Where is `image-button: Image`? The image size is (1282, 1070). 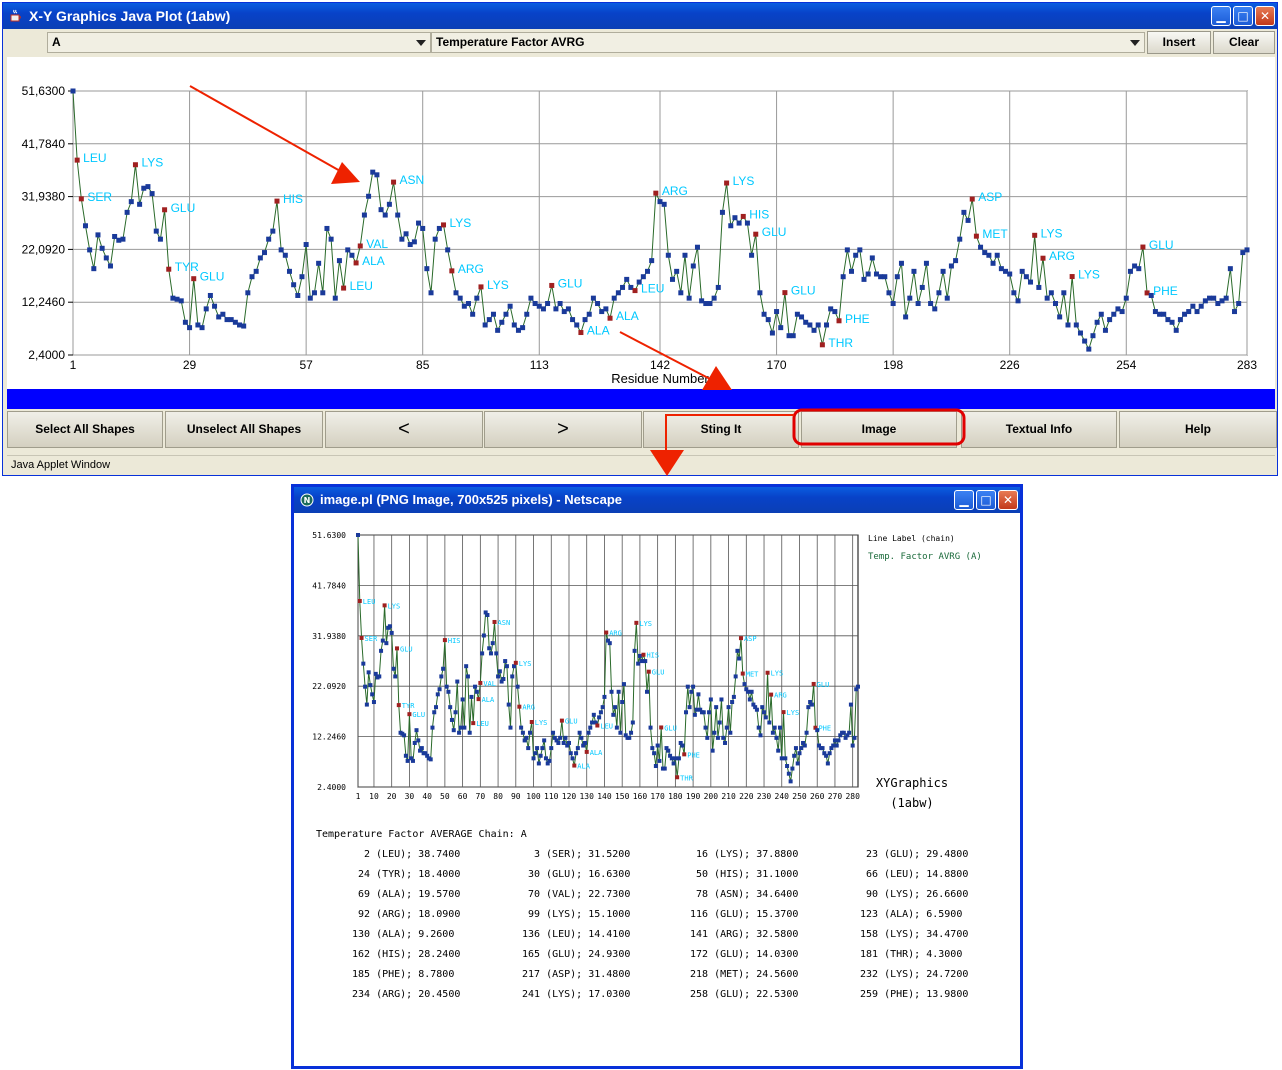 image-button: Image is located at coordinates (879, 429).